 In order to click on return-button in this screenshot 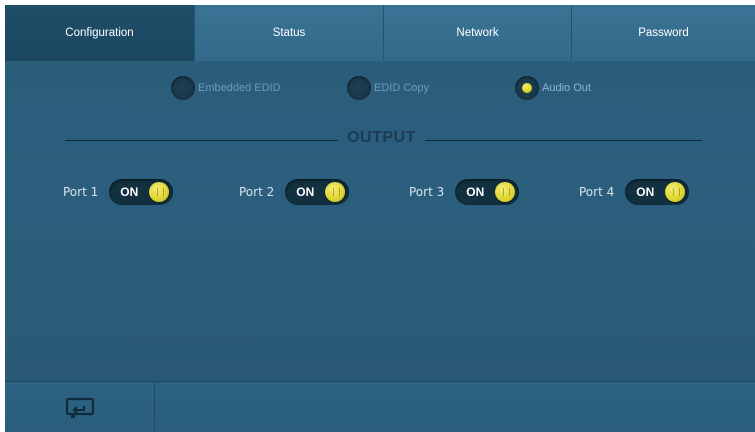, I will do `click(80, 407)`.